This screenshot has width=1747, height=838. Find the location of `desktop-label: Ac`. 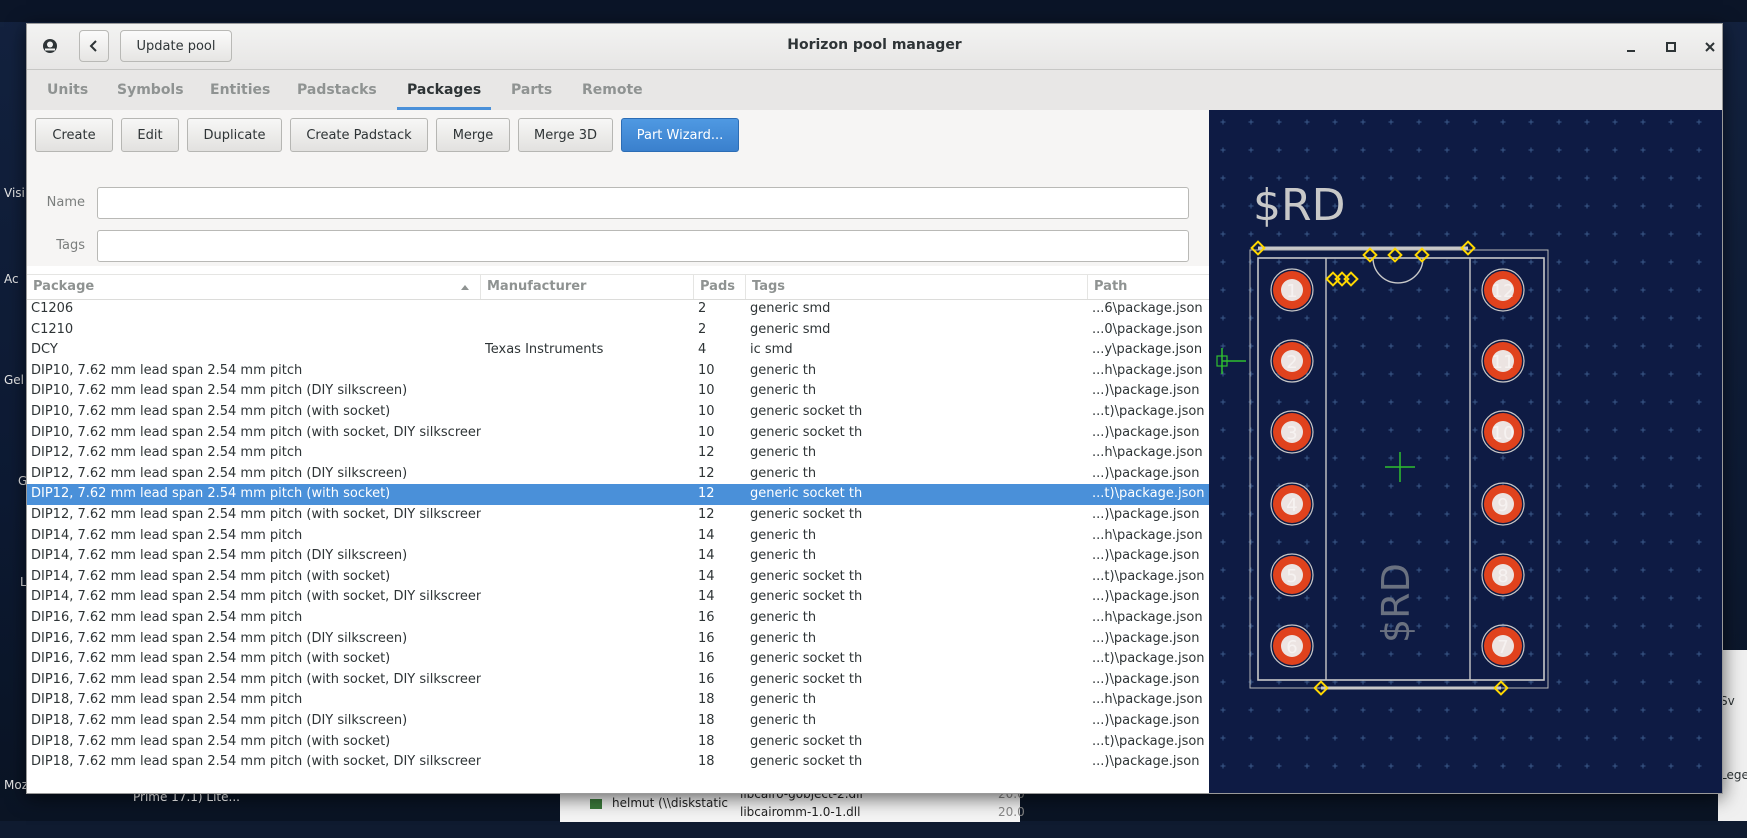

desktop-label: Ac is located at coordinates (11, 279).